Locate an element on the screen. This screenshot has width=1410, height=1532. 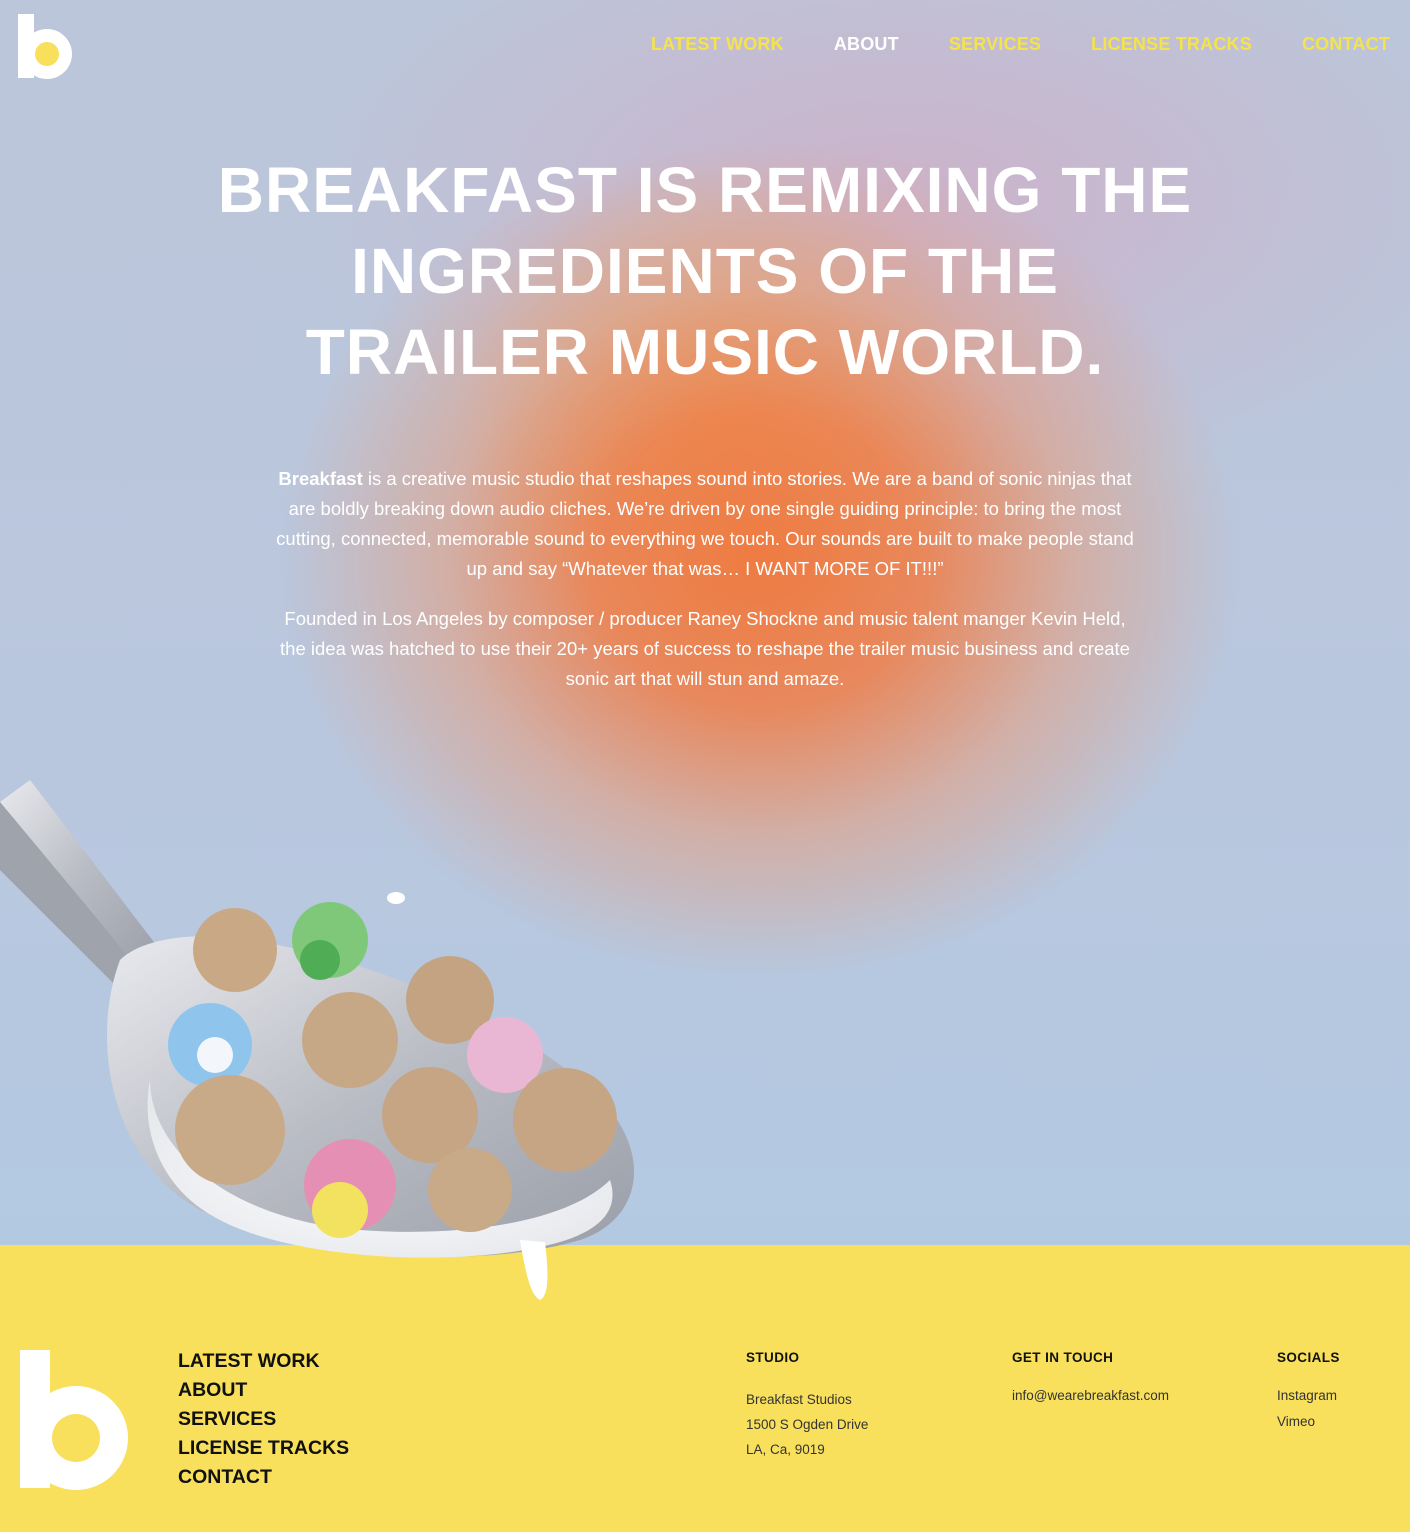
studio-street: 1500 S Ogden Drive is located at coordinates (807, 1424).